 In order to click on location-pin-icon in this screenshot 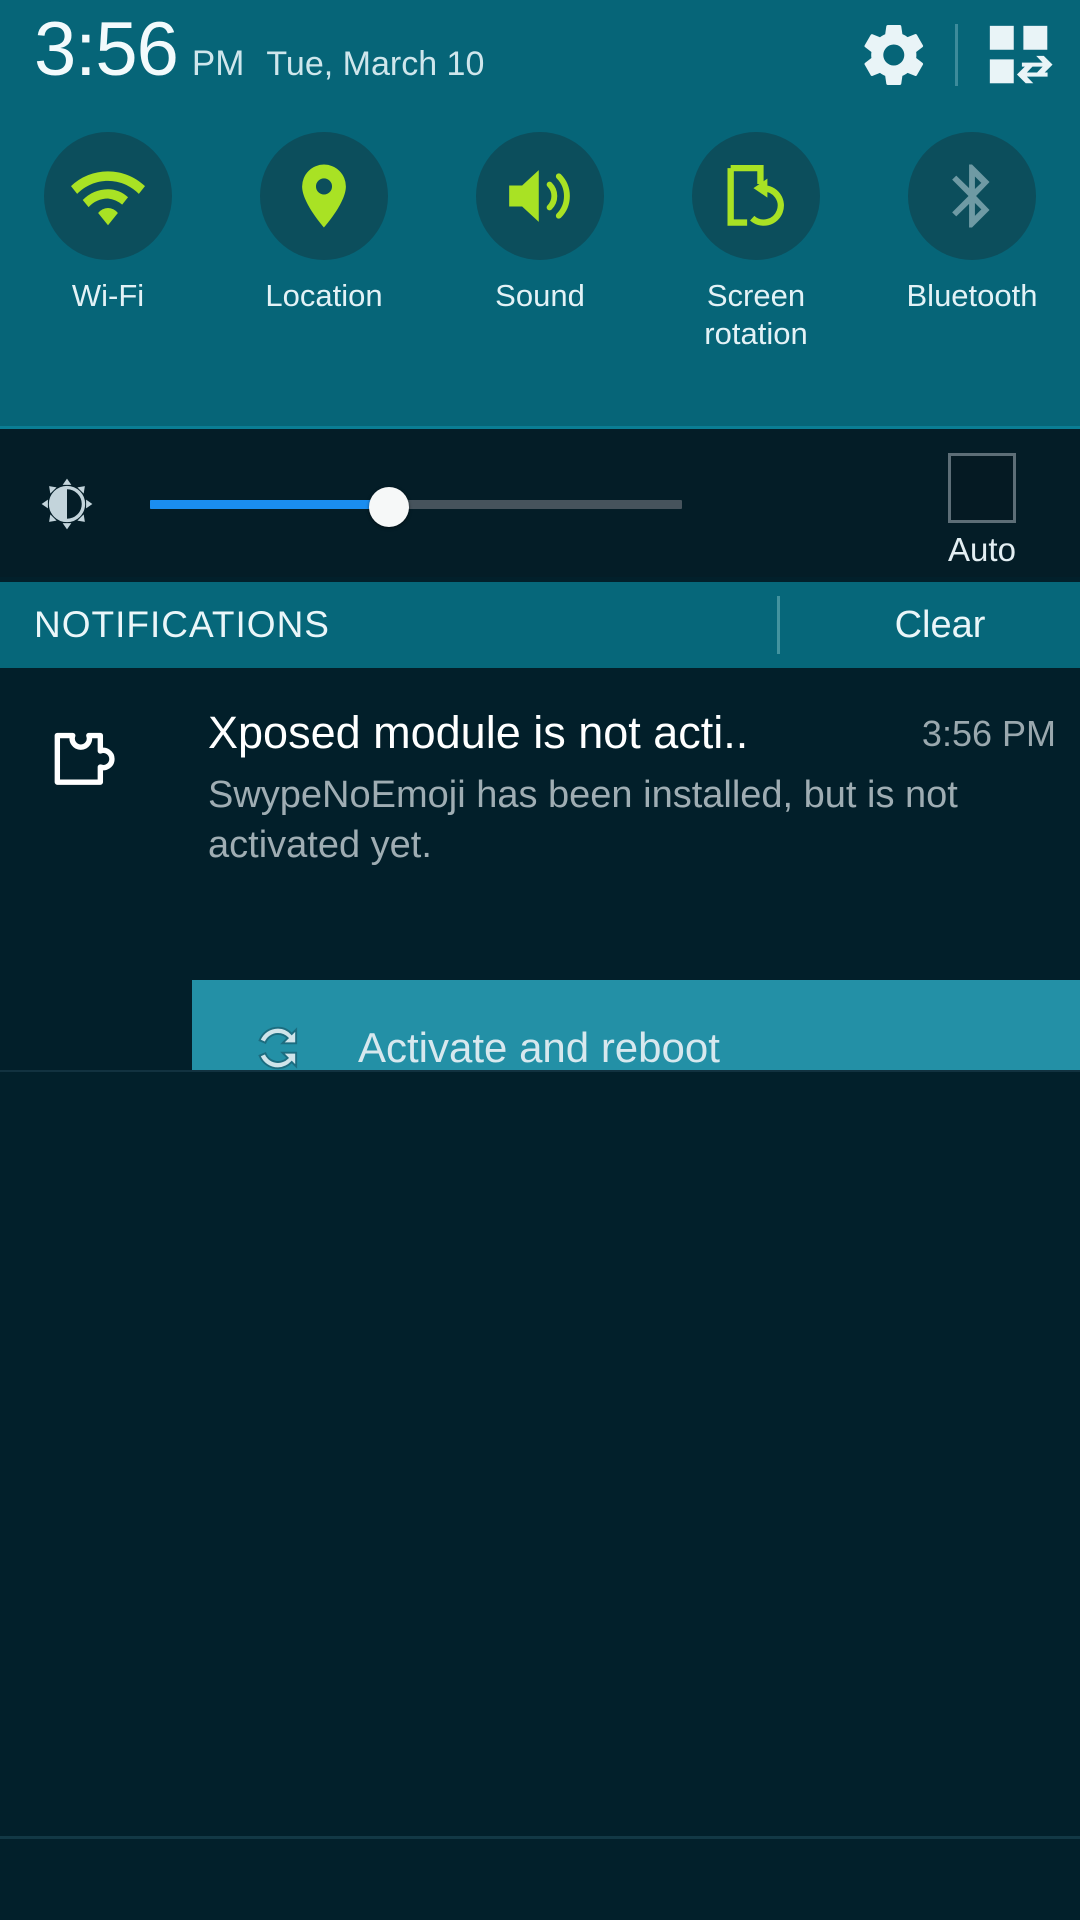, I will do `click(324, 196)`.